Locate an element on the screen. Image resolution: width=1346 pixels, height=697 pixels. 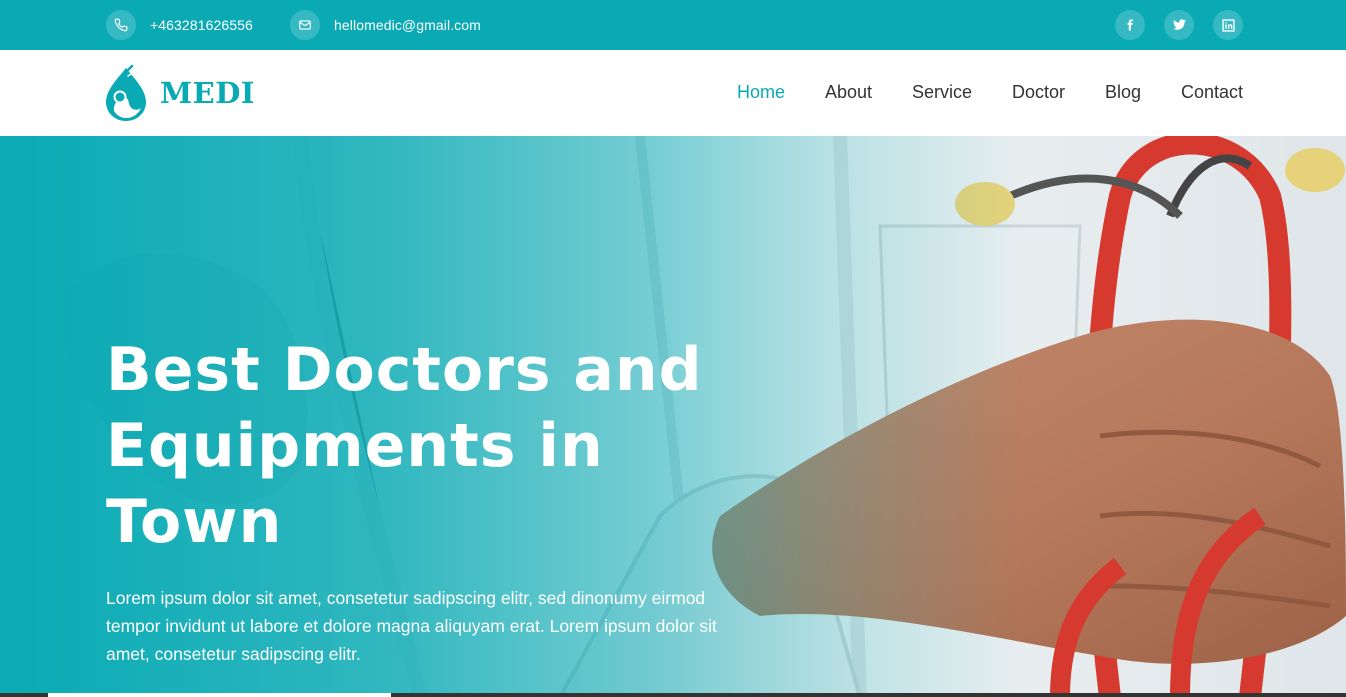
phone-contact: +463281626556 is located at coordinates (179, 25).